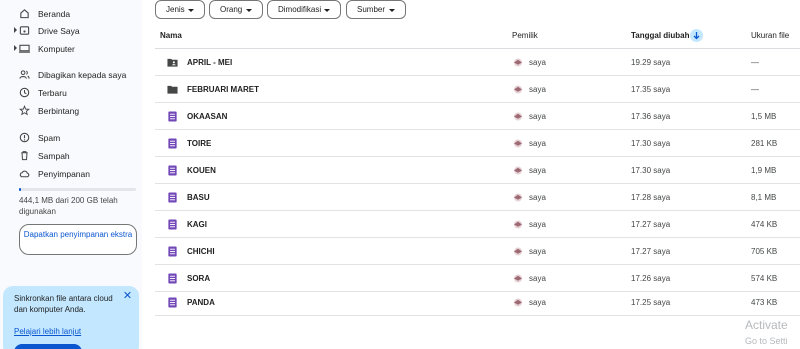 This screenshot has height=349, width=800. Describe the element at coordinates (651, 197) in the screenshot. I see `file-modified-date: 17.28 saya` at that location.